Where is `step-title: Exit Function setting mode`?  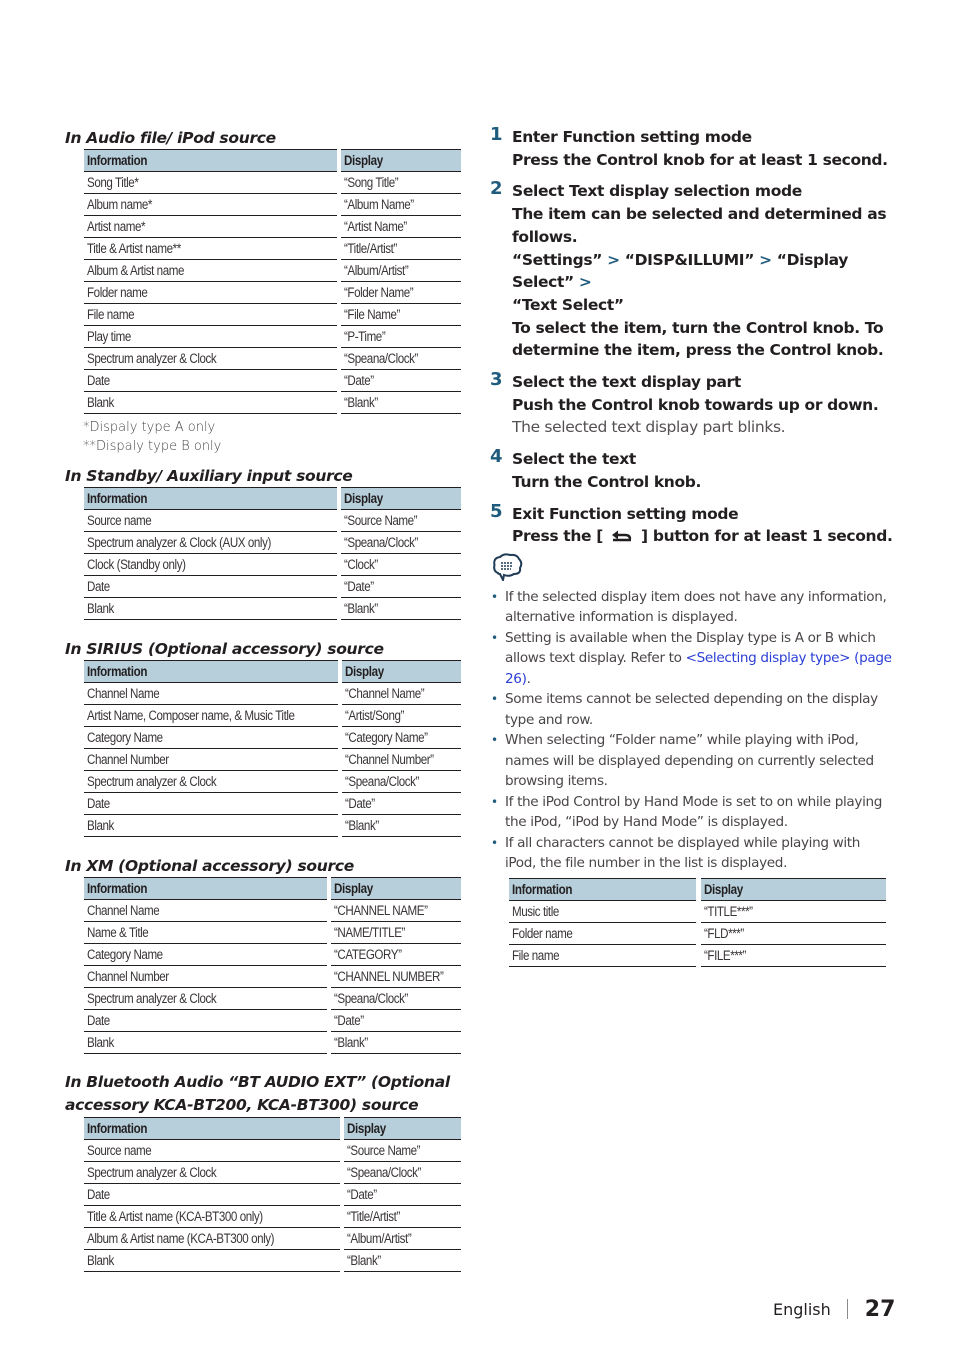 step-title: Exit Function setting mode is located at coordinates (625, 513).